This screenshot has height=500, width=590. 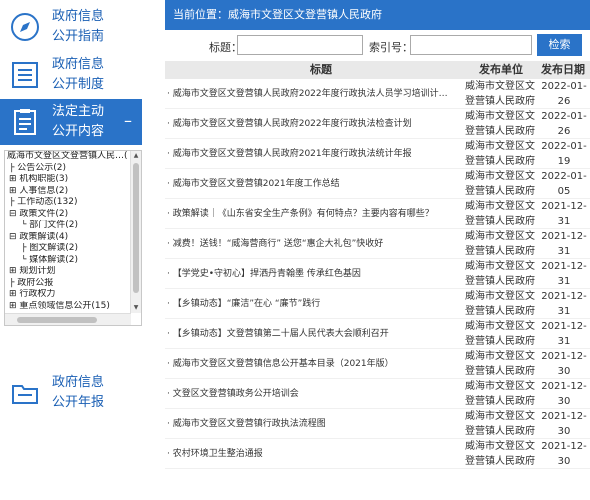 I want to click on tree-node: └ 媒体解读(2), so click(x=68, y=261).